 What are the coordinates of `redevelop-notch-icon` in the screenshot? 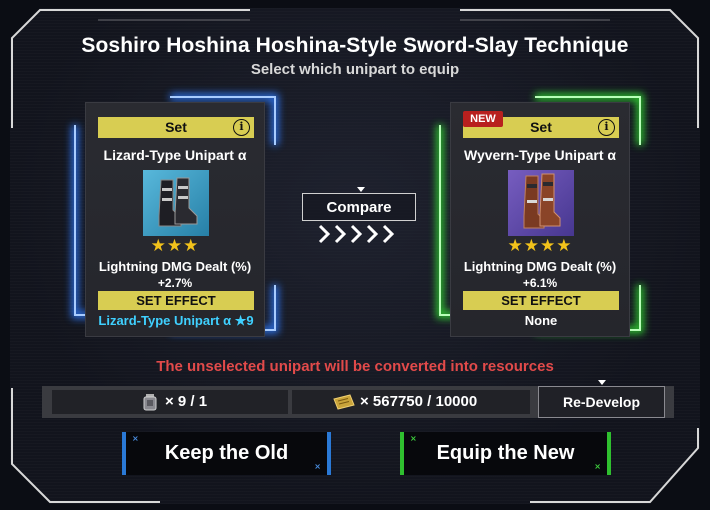 It's located at (602, 382).